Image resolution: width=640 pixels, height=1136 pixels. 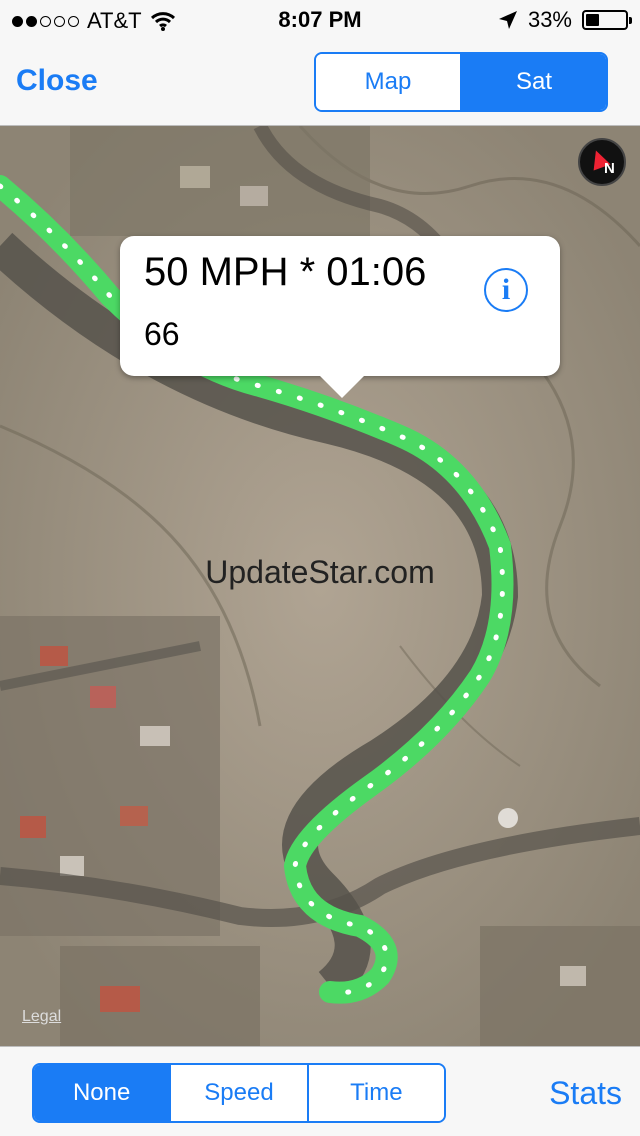 What do you see at coordinates (389, 82) in the screenshot?
I see `map-segment: Map` at bounding box center [389, 82].